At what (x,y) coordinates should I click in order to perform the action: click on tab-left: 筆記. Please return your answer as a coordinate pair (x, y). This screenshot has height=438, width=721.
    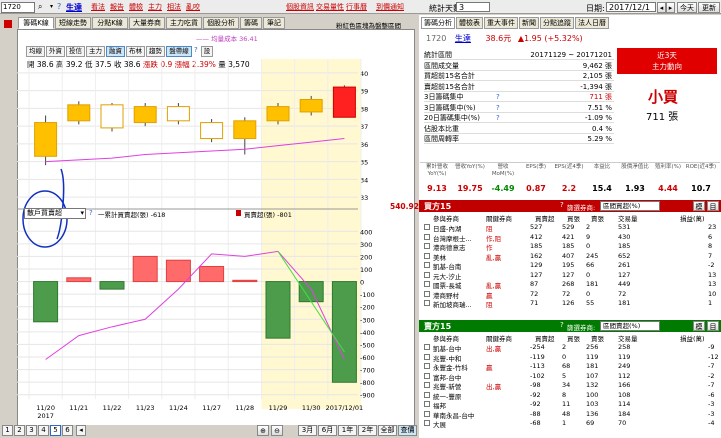
    Looking at the image, I should click on (274, 23).